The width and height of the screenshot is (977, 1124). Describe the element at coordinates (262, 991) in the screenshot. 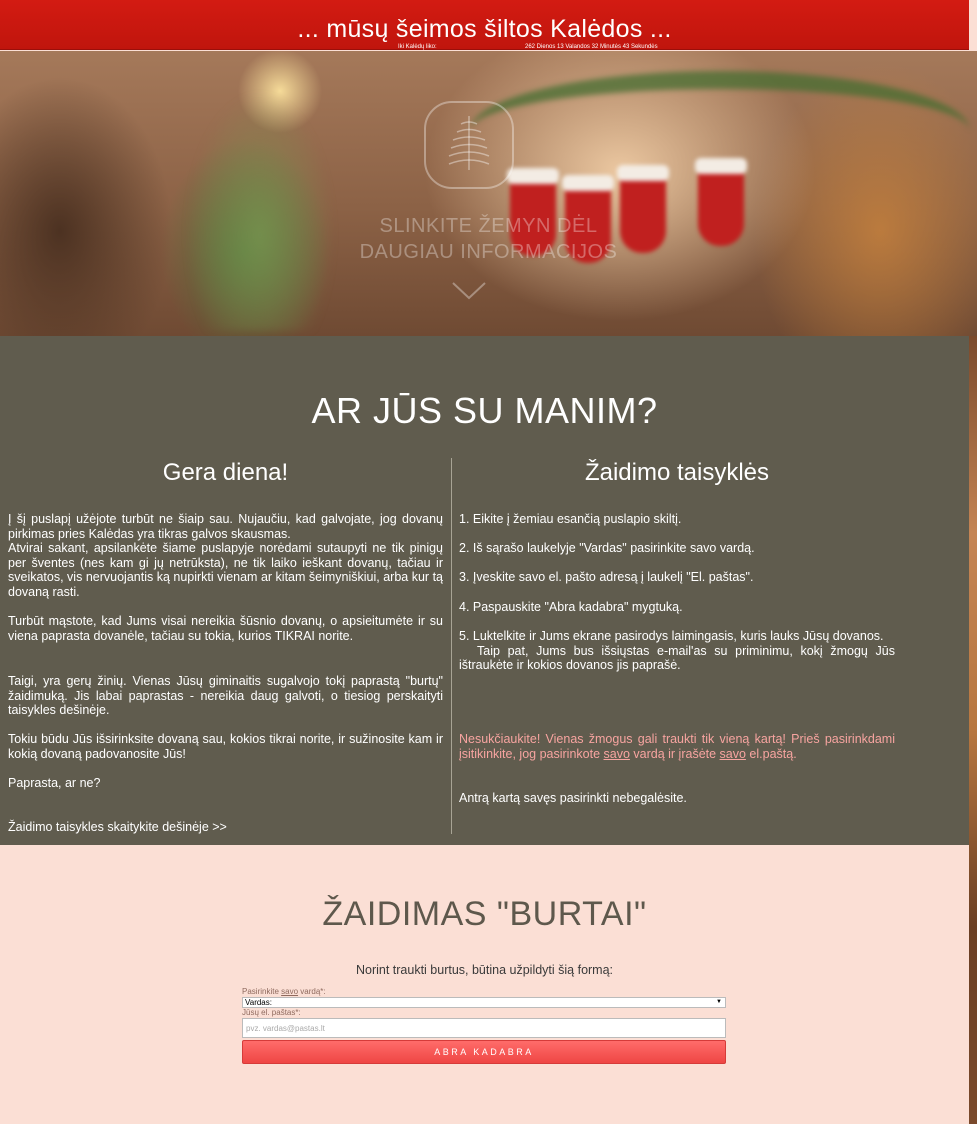

I see `name-label-part: Pasirinkite` at that location.